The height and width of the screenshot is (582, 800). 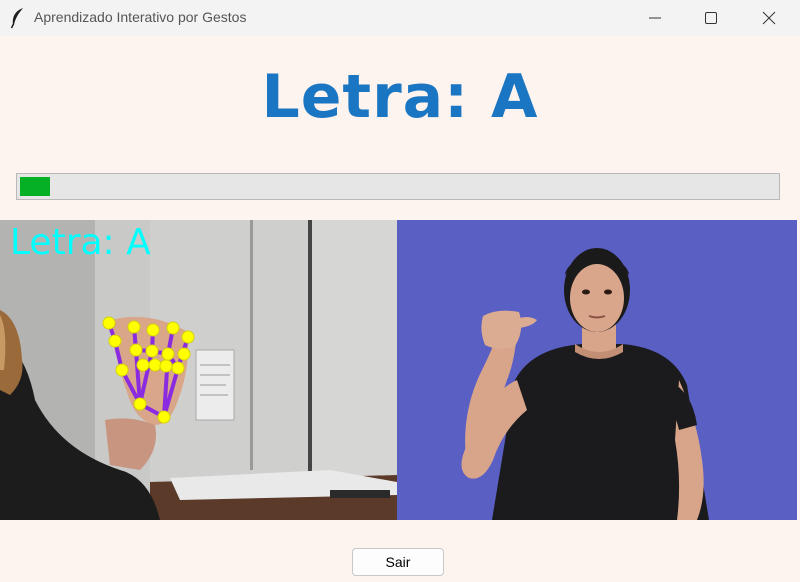 I want to click on title-bar: Aprendizado Interativo por Gestos, so click(x=400, y=18).